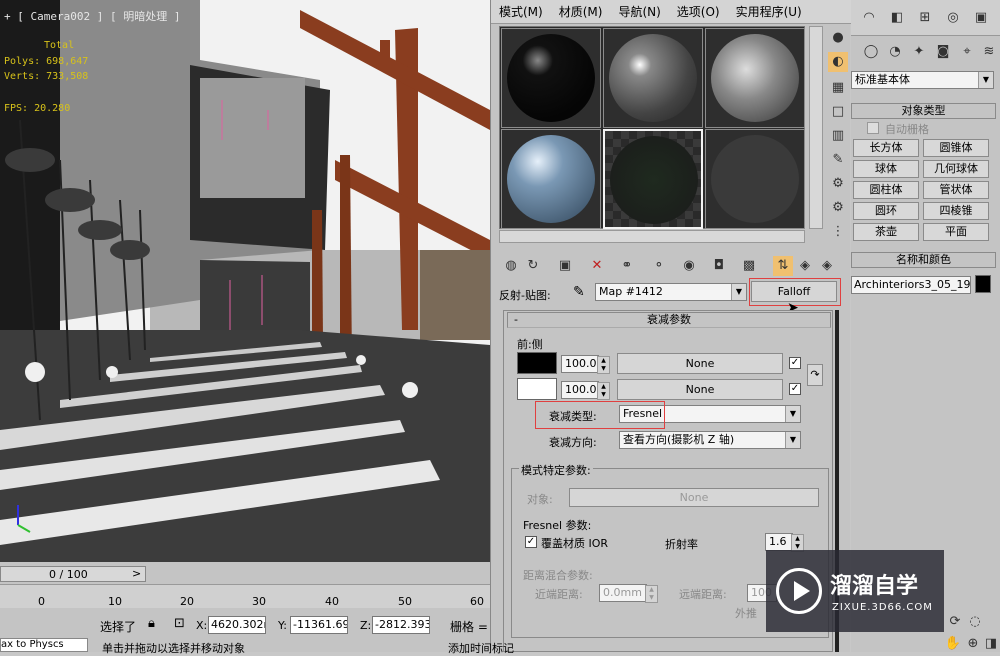 Image resolution: width=1000 pixels, height=656 pixels. What do you see at coordinates (585, 390) in the screenshot?
I see `side-amount-spinner: 100.0 ▲ ▼` at bounding box center [585, 390].